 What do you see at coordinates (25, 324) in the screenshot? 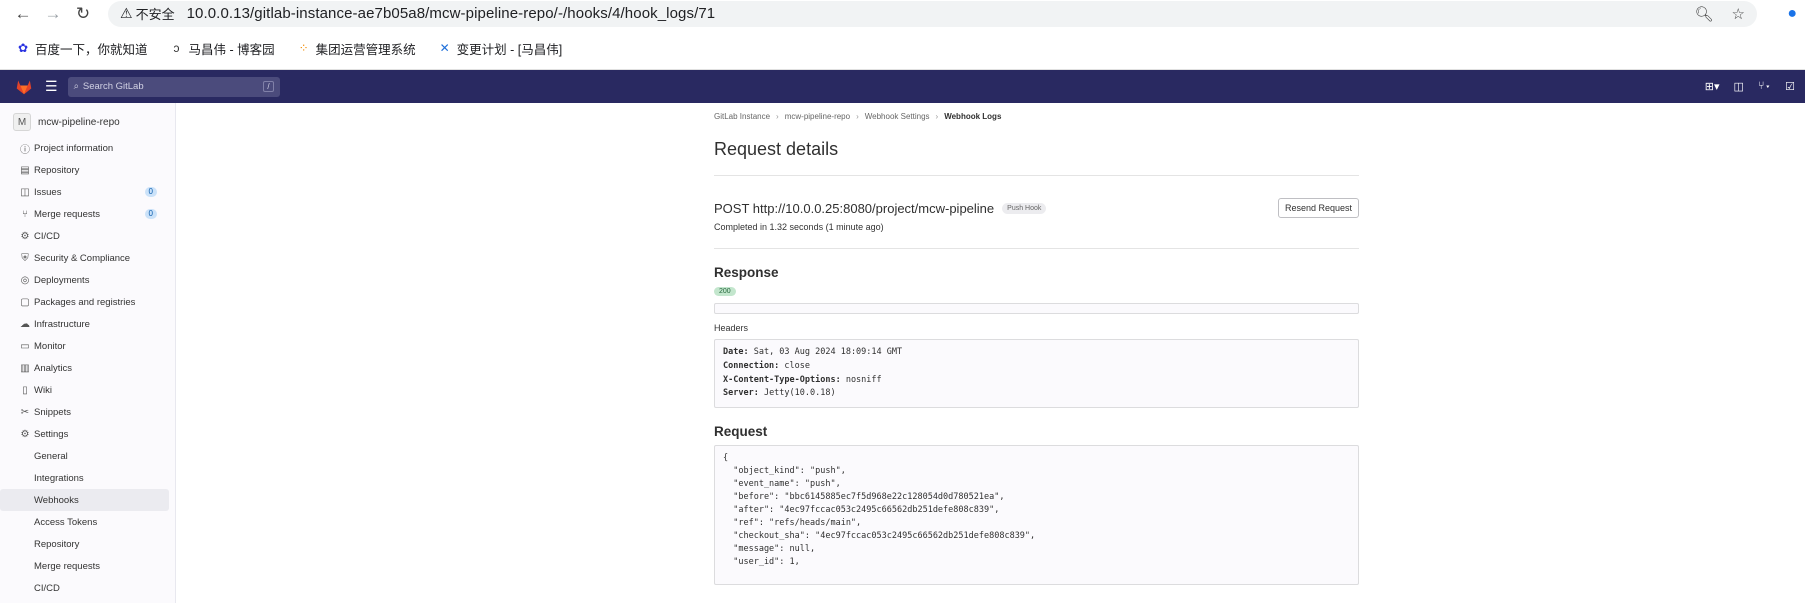
I see `cloud-icon: ☁` at bounding box center [25, 324].